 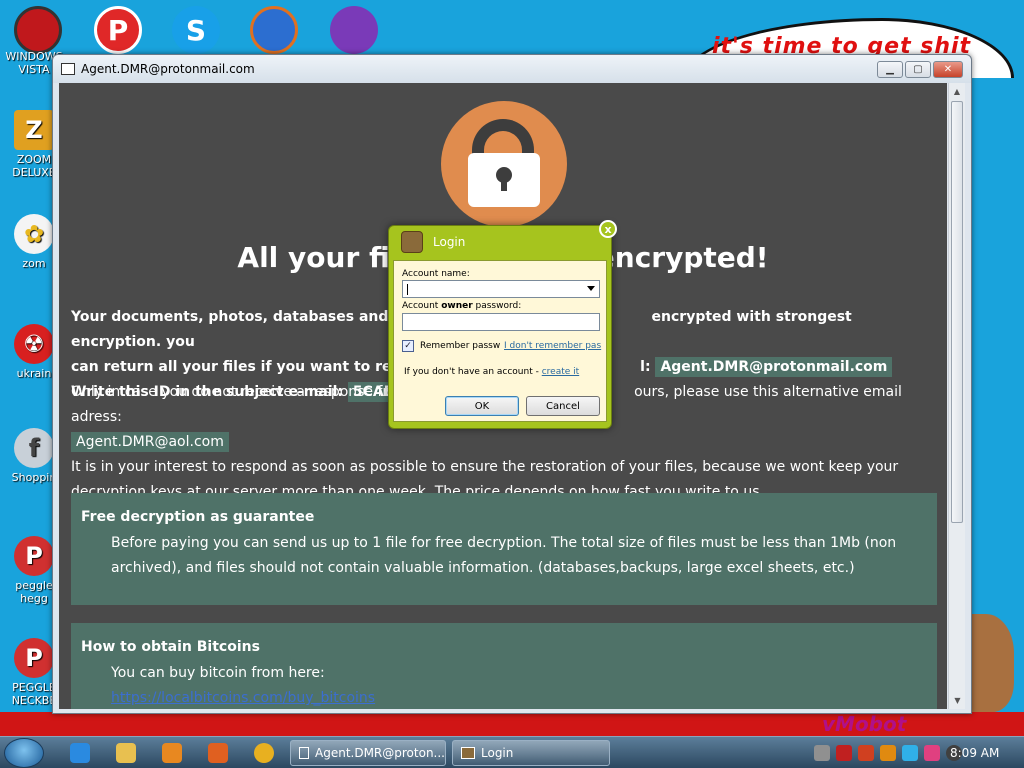 I want to click on password-label-post: password:, so click(x=497, y=306).